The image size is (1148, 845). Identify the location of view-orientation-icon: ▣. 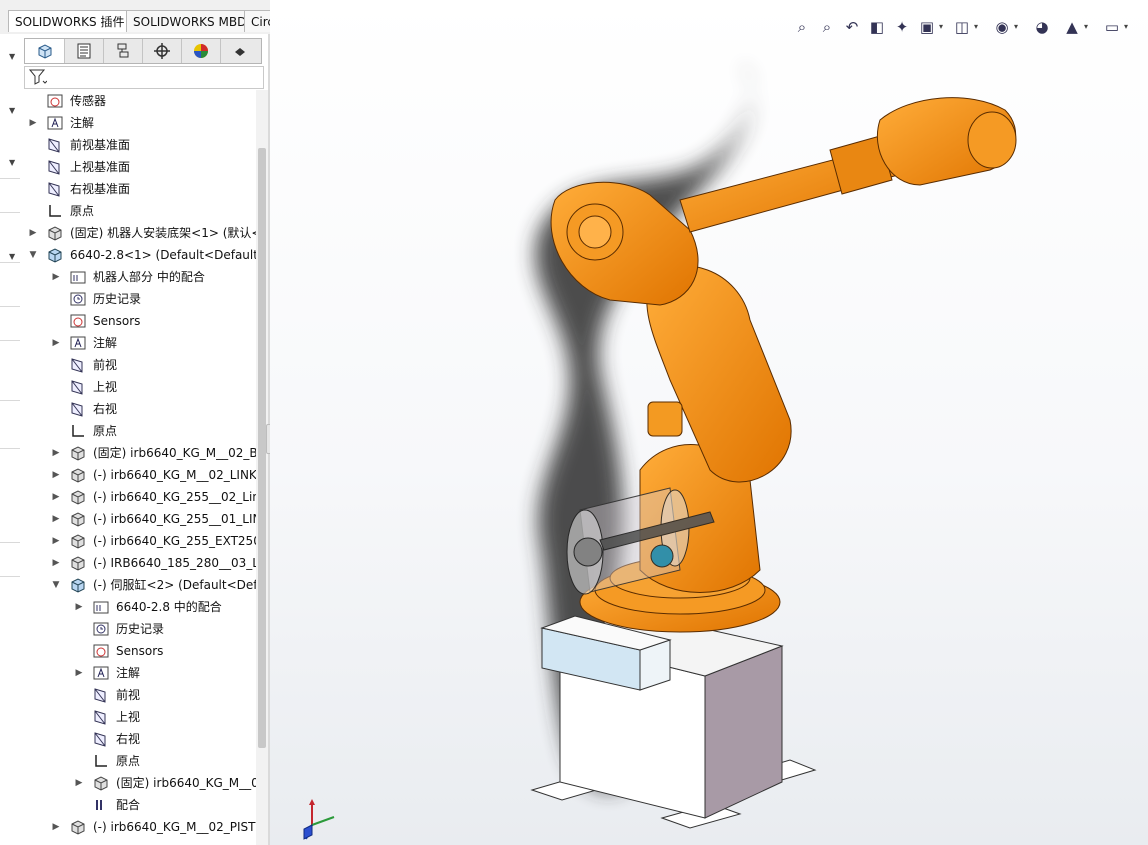
(927, 27).